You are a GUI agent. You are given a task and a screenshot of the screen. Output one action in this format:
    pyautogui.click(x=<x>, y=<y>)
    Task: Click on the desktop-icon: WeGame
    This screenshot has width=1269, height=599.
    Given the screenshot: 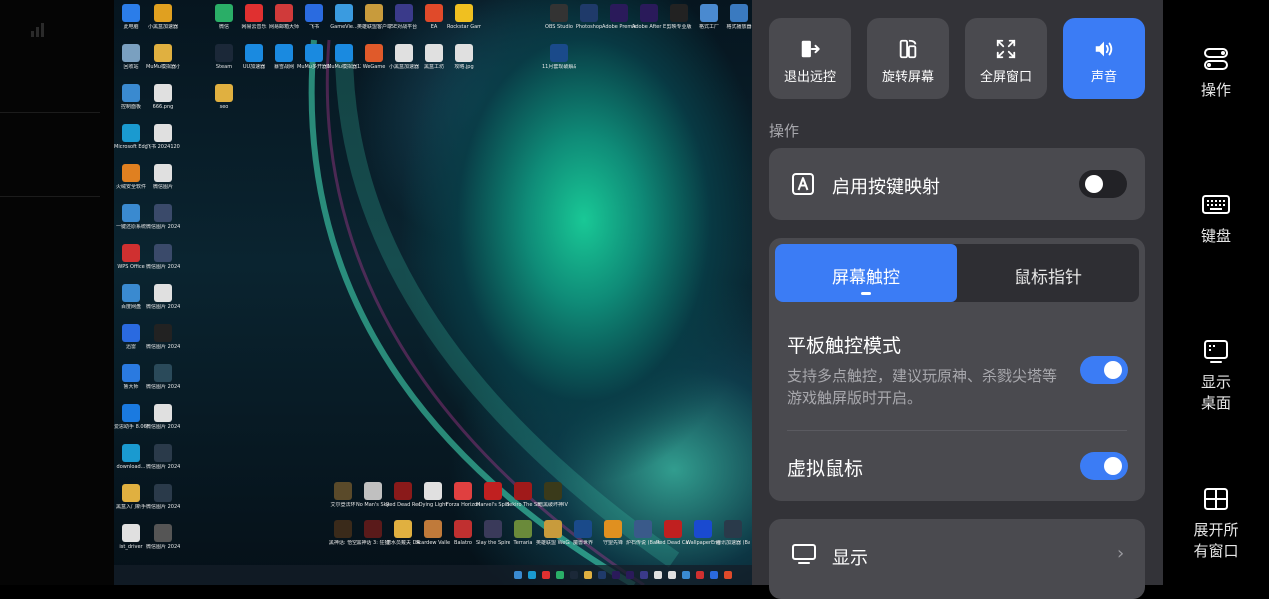 What is the action you would take?
    pyautogui.click(x=374, y=57)
    